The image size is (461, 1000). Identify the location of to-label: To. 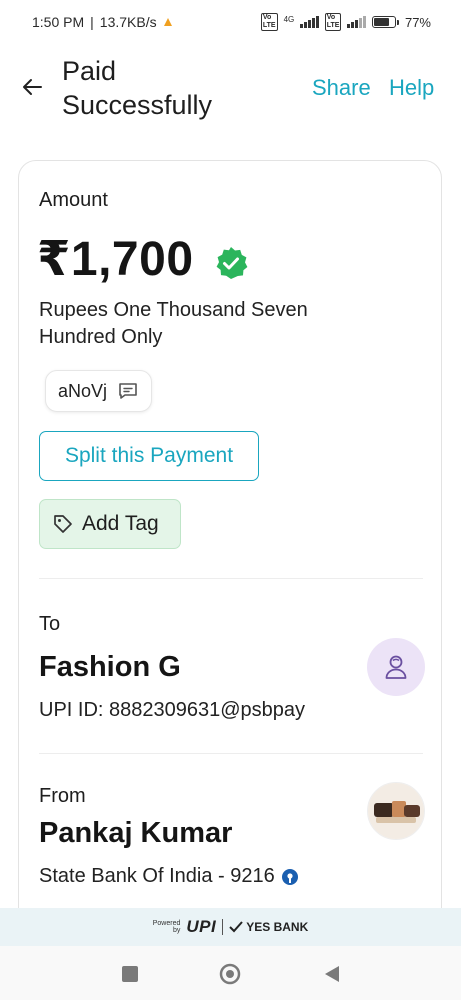
(50, 624).